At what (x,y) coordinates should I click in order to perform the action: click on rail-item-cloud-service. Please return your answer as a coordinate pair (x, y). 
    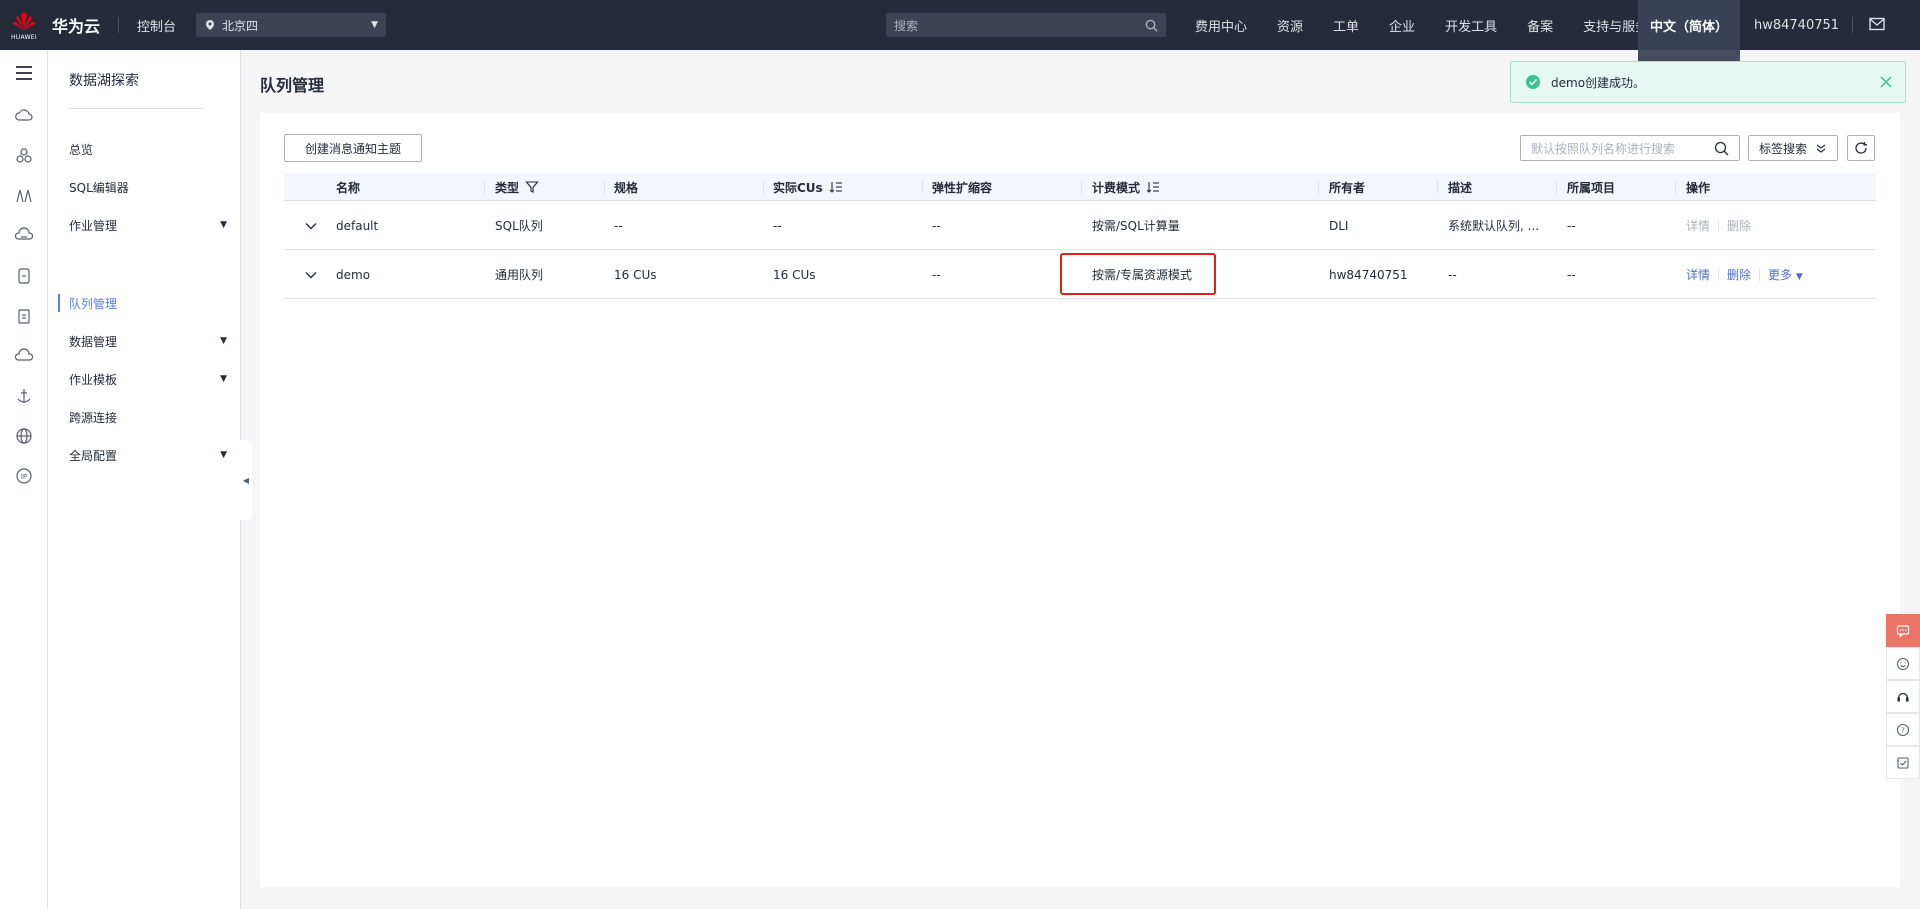
    Looking at the image, I should click on (24, 356).